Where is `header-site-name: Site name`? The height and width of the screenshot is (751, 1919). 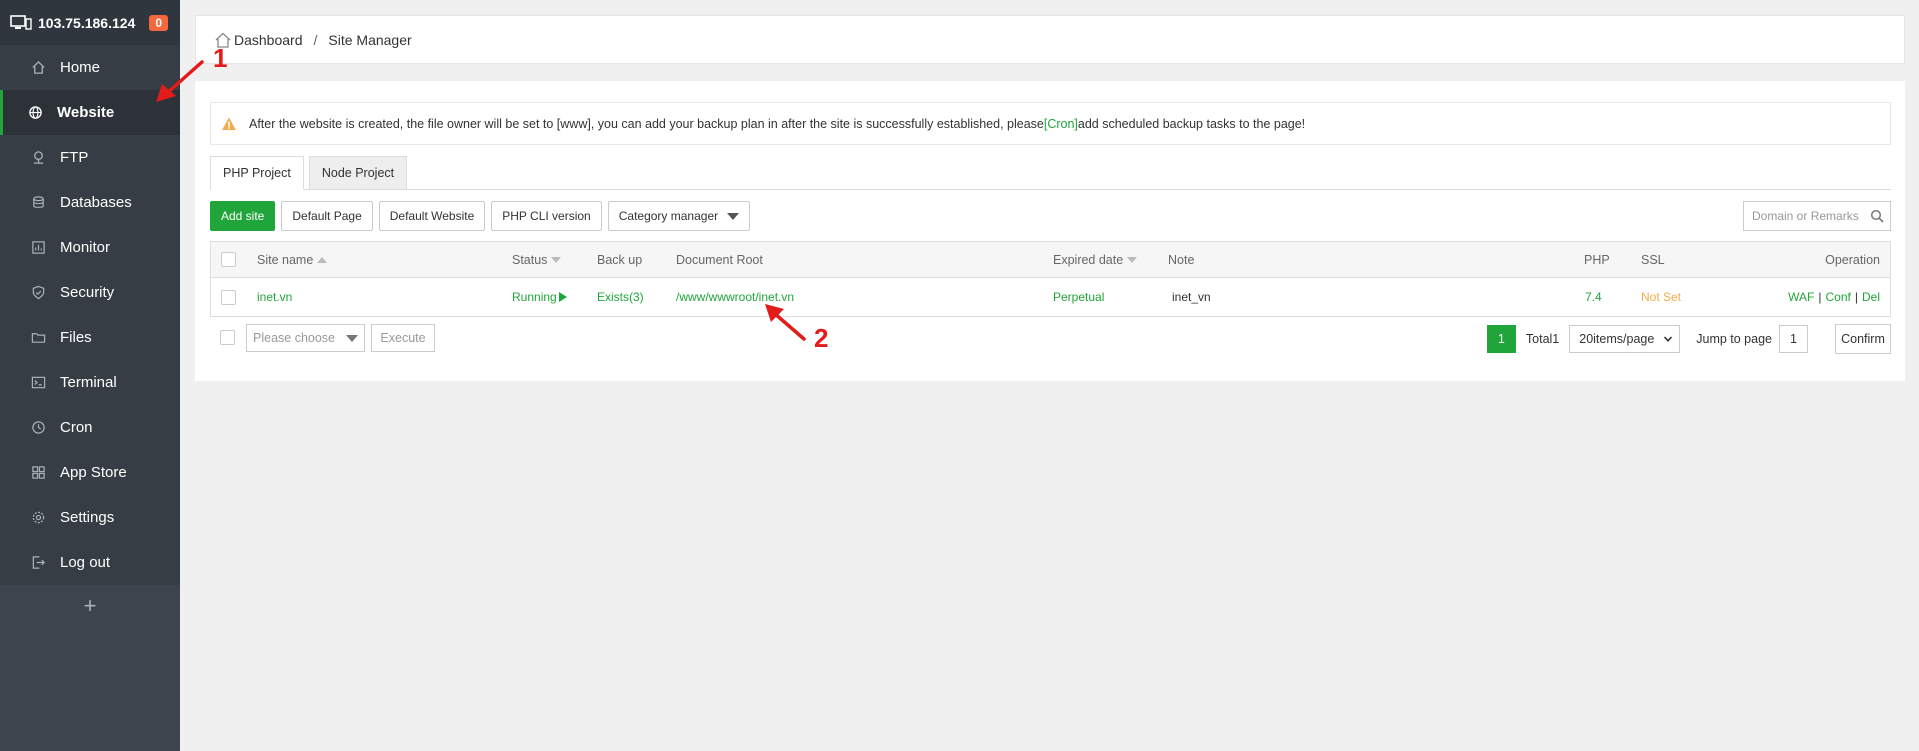
header-site-name: Site name is located at coordinates (292, 259).